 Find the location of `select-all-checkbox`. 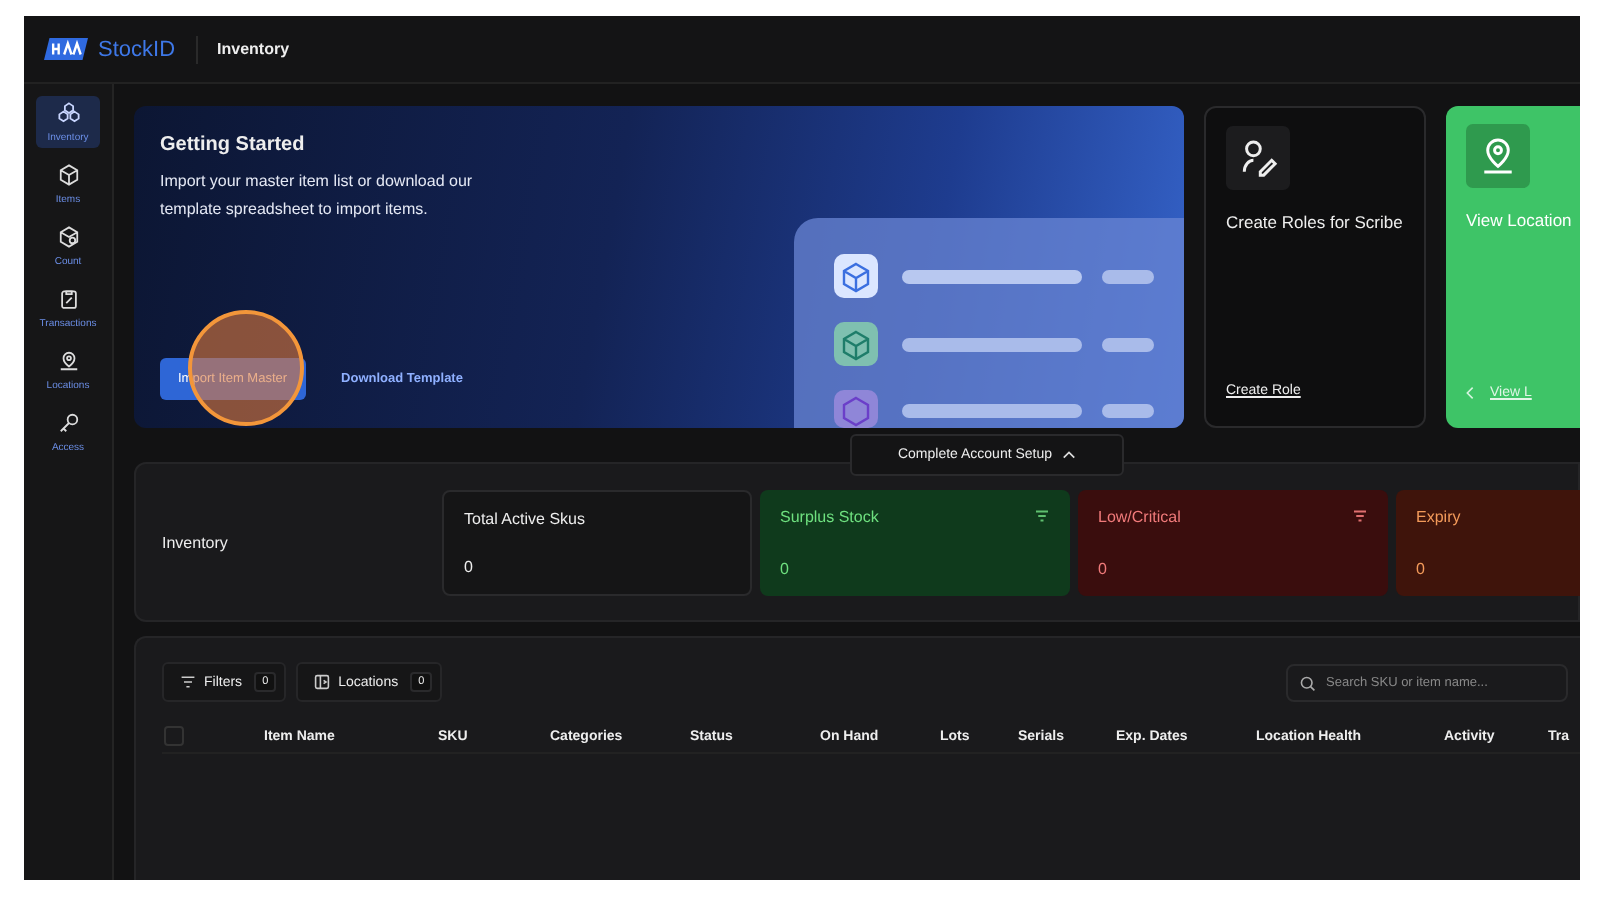

select-all-checkbox is located at coordinates (174, 736).